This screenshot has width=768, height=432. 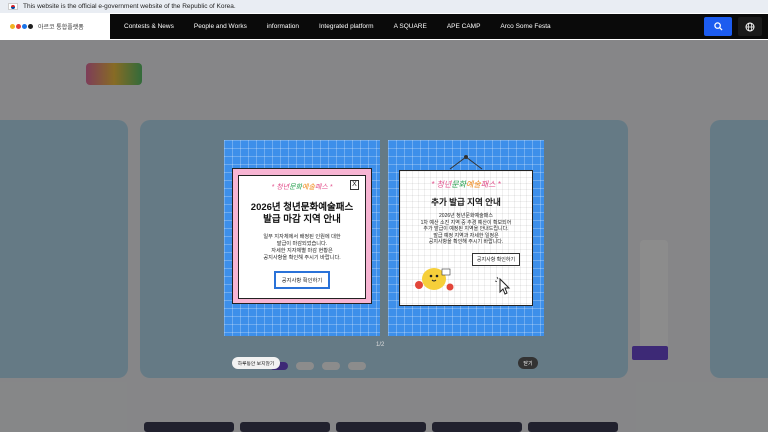 What do you see at coordinates (354, 185) in the screenshot?
I see `close-popup-button: X` at bounding box center [354, 185].